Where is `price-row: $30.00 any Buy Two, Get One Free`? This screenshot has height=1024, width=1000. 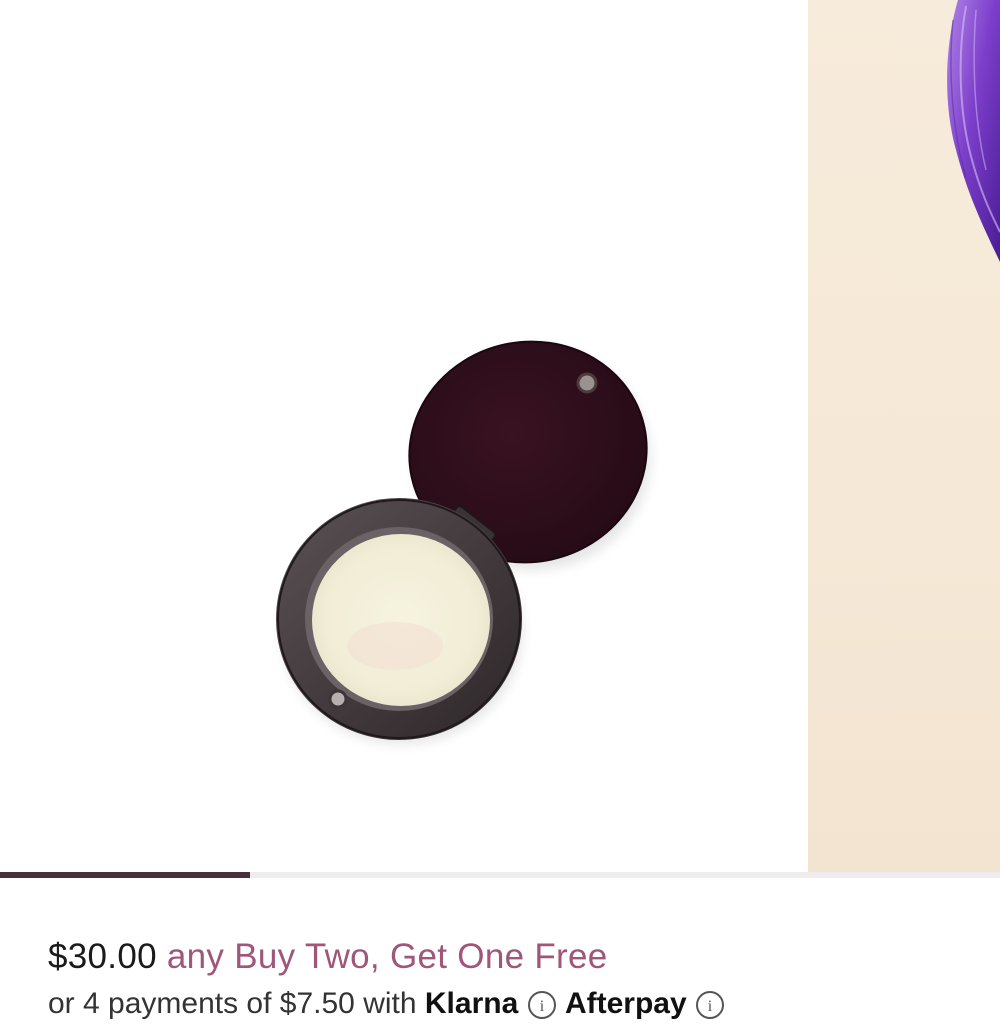
price-row: $30.00 any Buy Two, Get One Free is located at coordinates (328, 957).